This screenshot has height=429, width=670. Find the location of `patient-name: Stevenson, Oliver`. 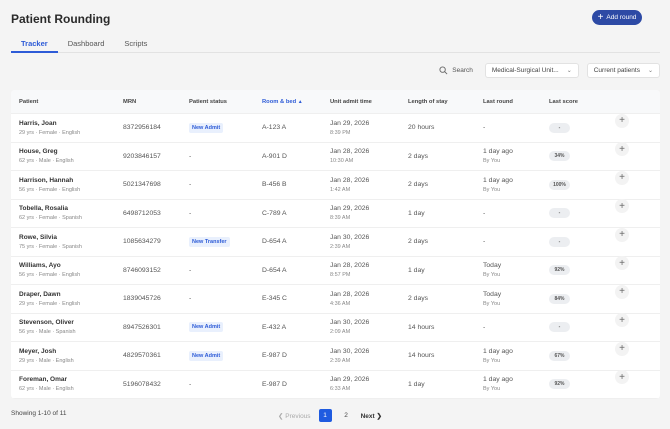

patient-name: Stevenson, Oliver is located at coordinates (47, 322).